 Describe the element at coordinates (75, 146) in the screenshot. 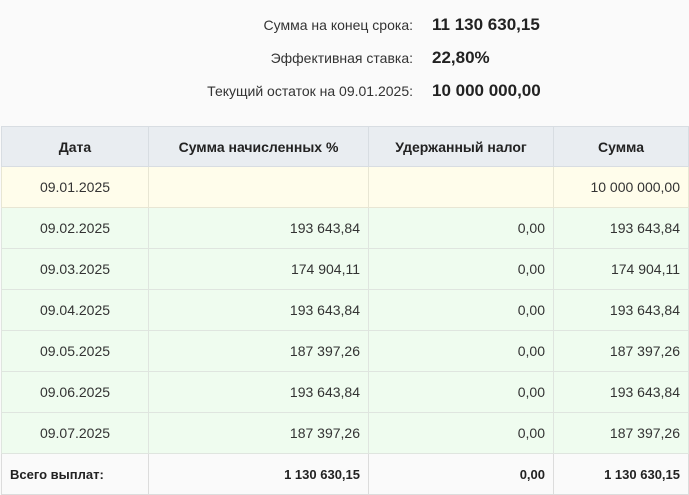

I see `header-date: Дата` at that location.